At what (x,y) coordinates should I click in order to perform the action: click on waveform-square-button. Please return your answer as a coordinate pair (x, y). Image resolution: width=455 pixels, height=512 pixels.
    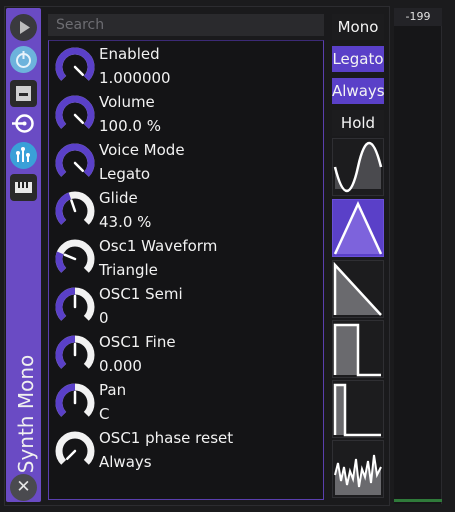
    Looking at the image, I should click on (358, 349).